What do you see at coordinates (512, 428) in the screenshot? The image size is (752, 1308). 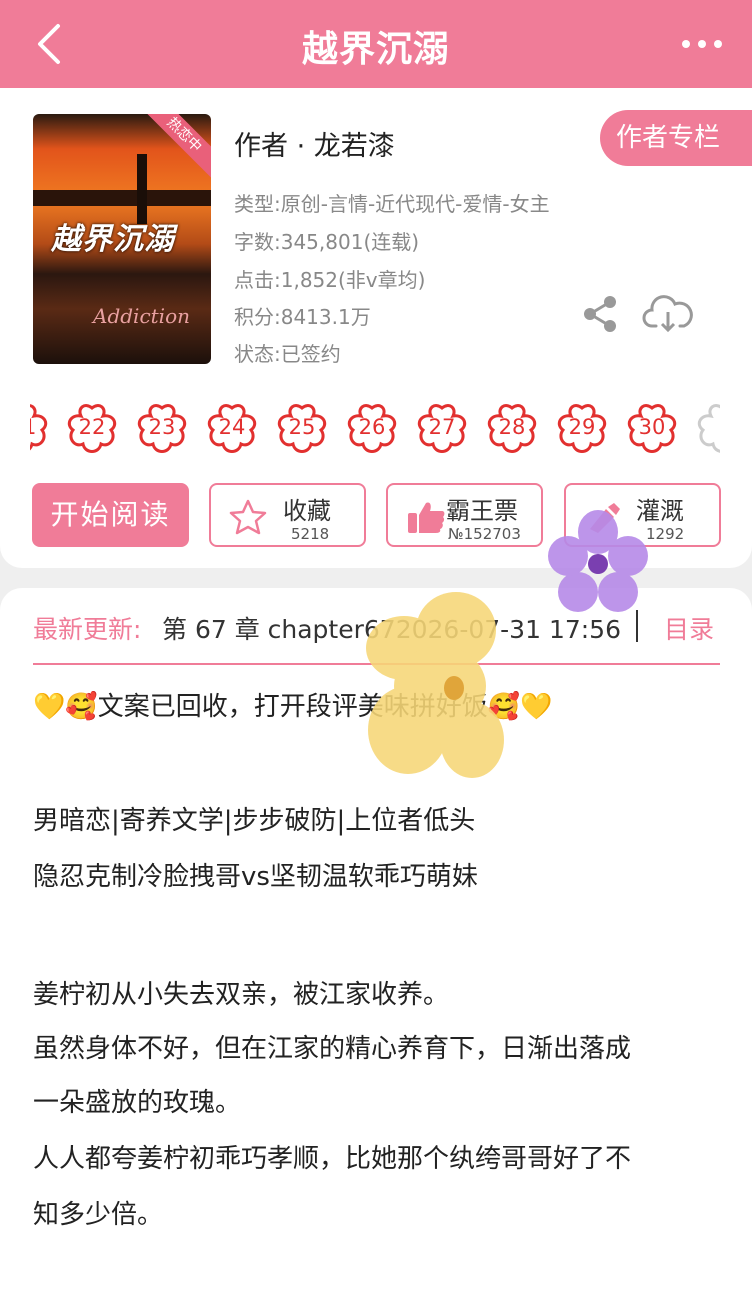 I see `flower-badge: 28` at bounding box center [512, 428].